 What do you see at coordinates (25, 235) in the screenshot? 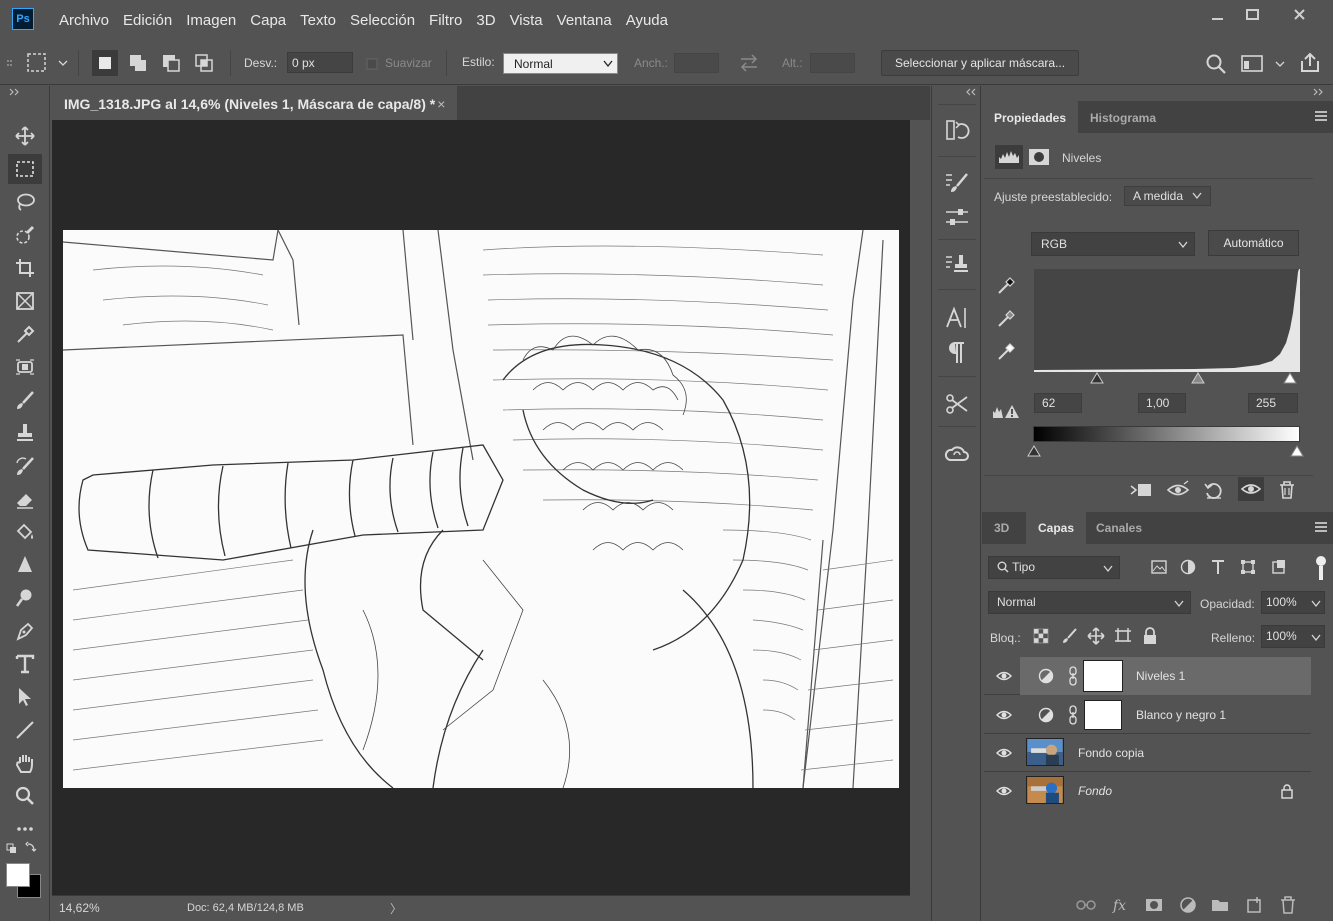
I see `quick-selection-tool` at bounding box center [25, 235].